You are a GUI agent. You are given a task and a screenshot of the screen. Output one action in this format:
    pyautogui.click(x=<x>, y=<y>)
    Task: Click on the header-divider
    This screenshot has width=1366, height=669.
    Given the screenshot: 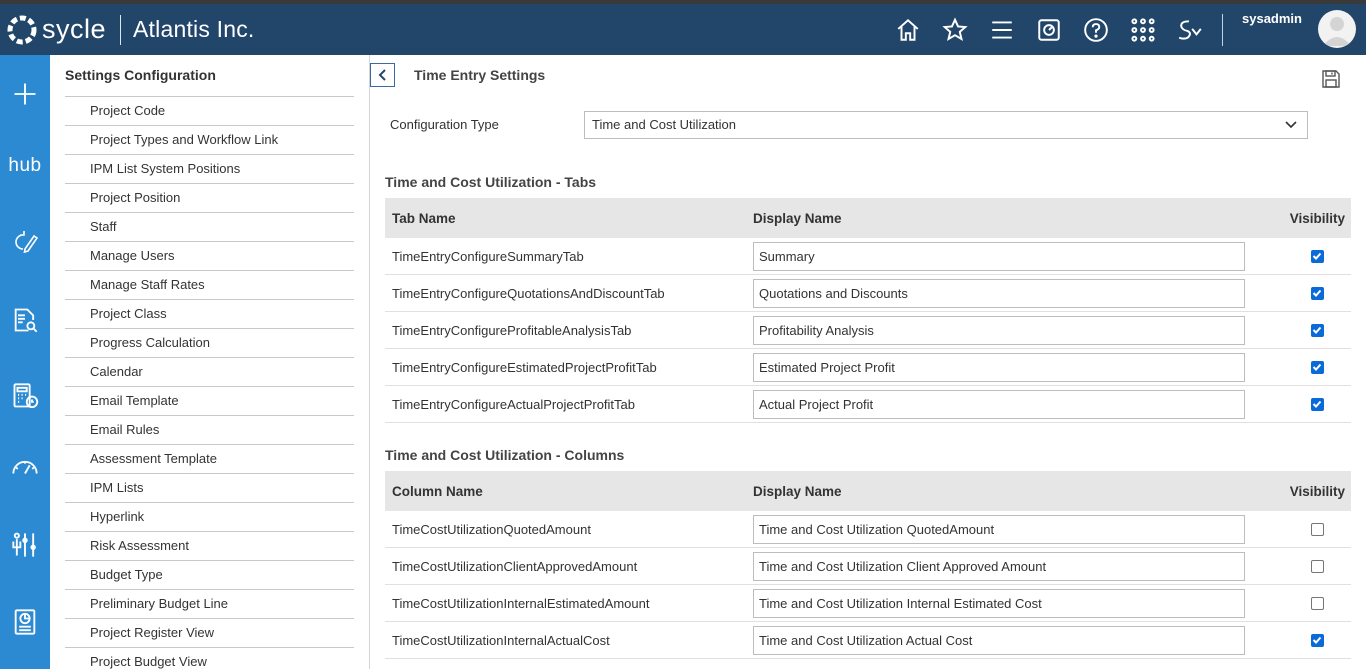 What is the action you would take?
    pyautogui.click(x=1222, y=30)
    